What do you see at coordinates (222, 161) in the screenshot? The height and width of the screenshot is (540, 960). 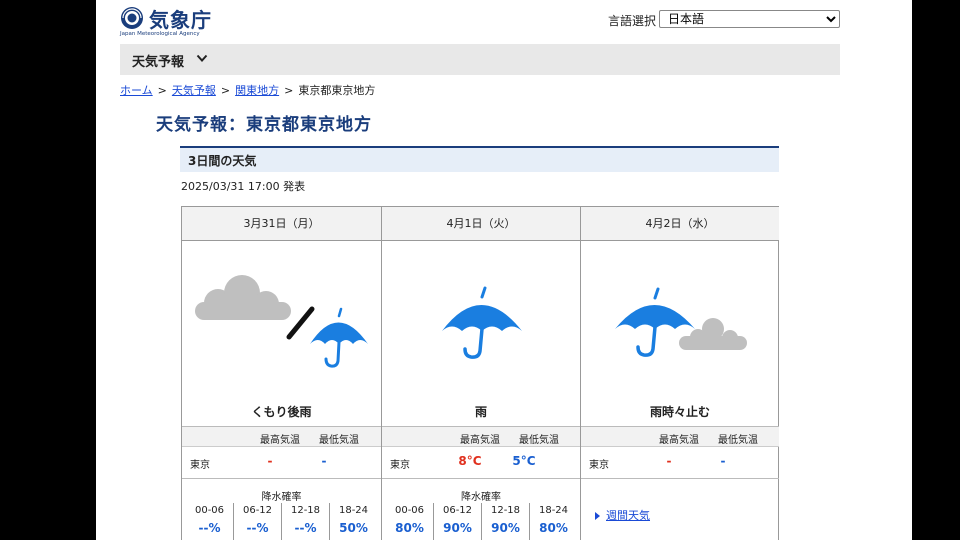 I see `section-title: 3日間の天気` at bounding box center [222, 161].